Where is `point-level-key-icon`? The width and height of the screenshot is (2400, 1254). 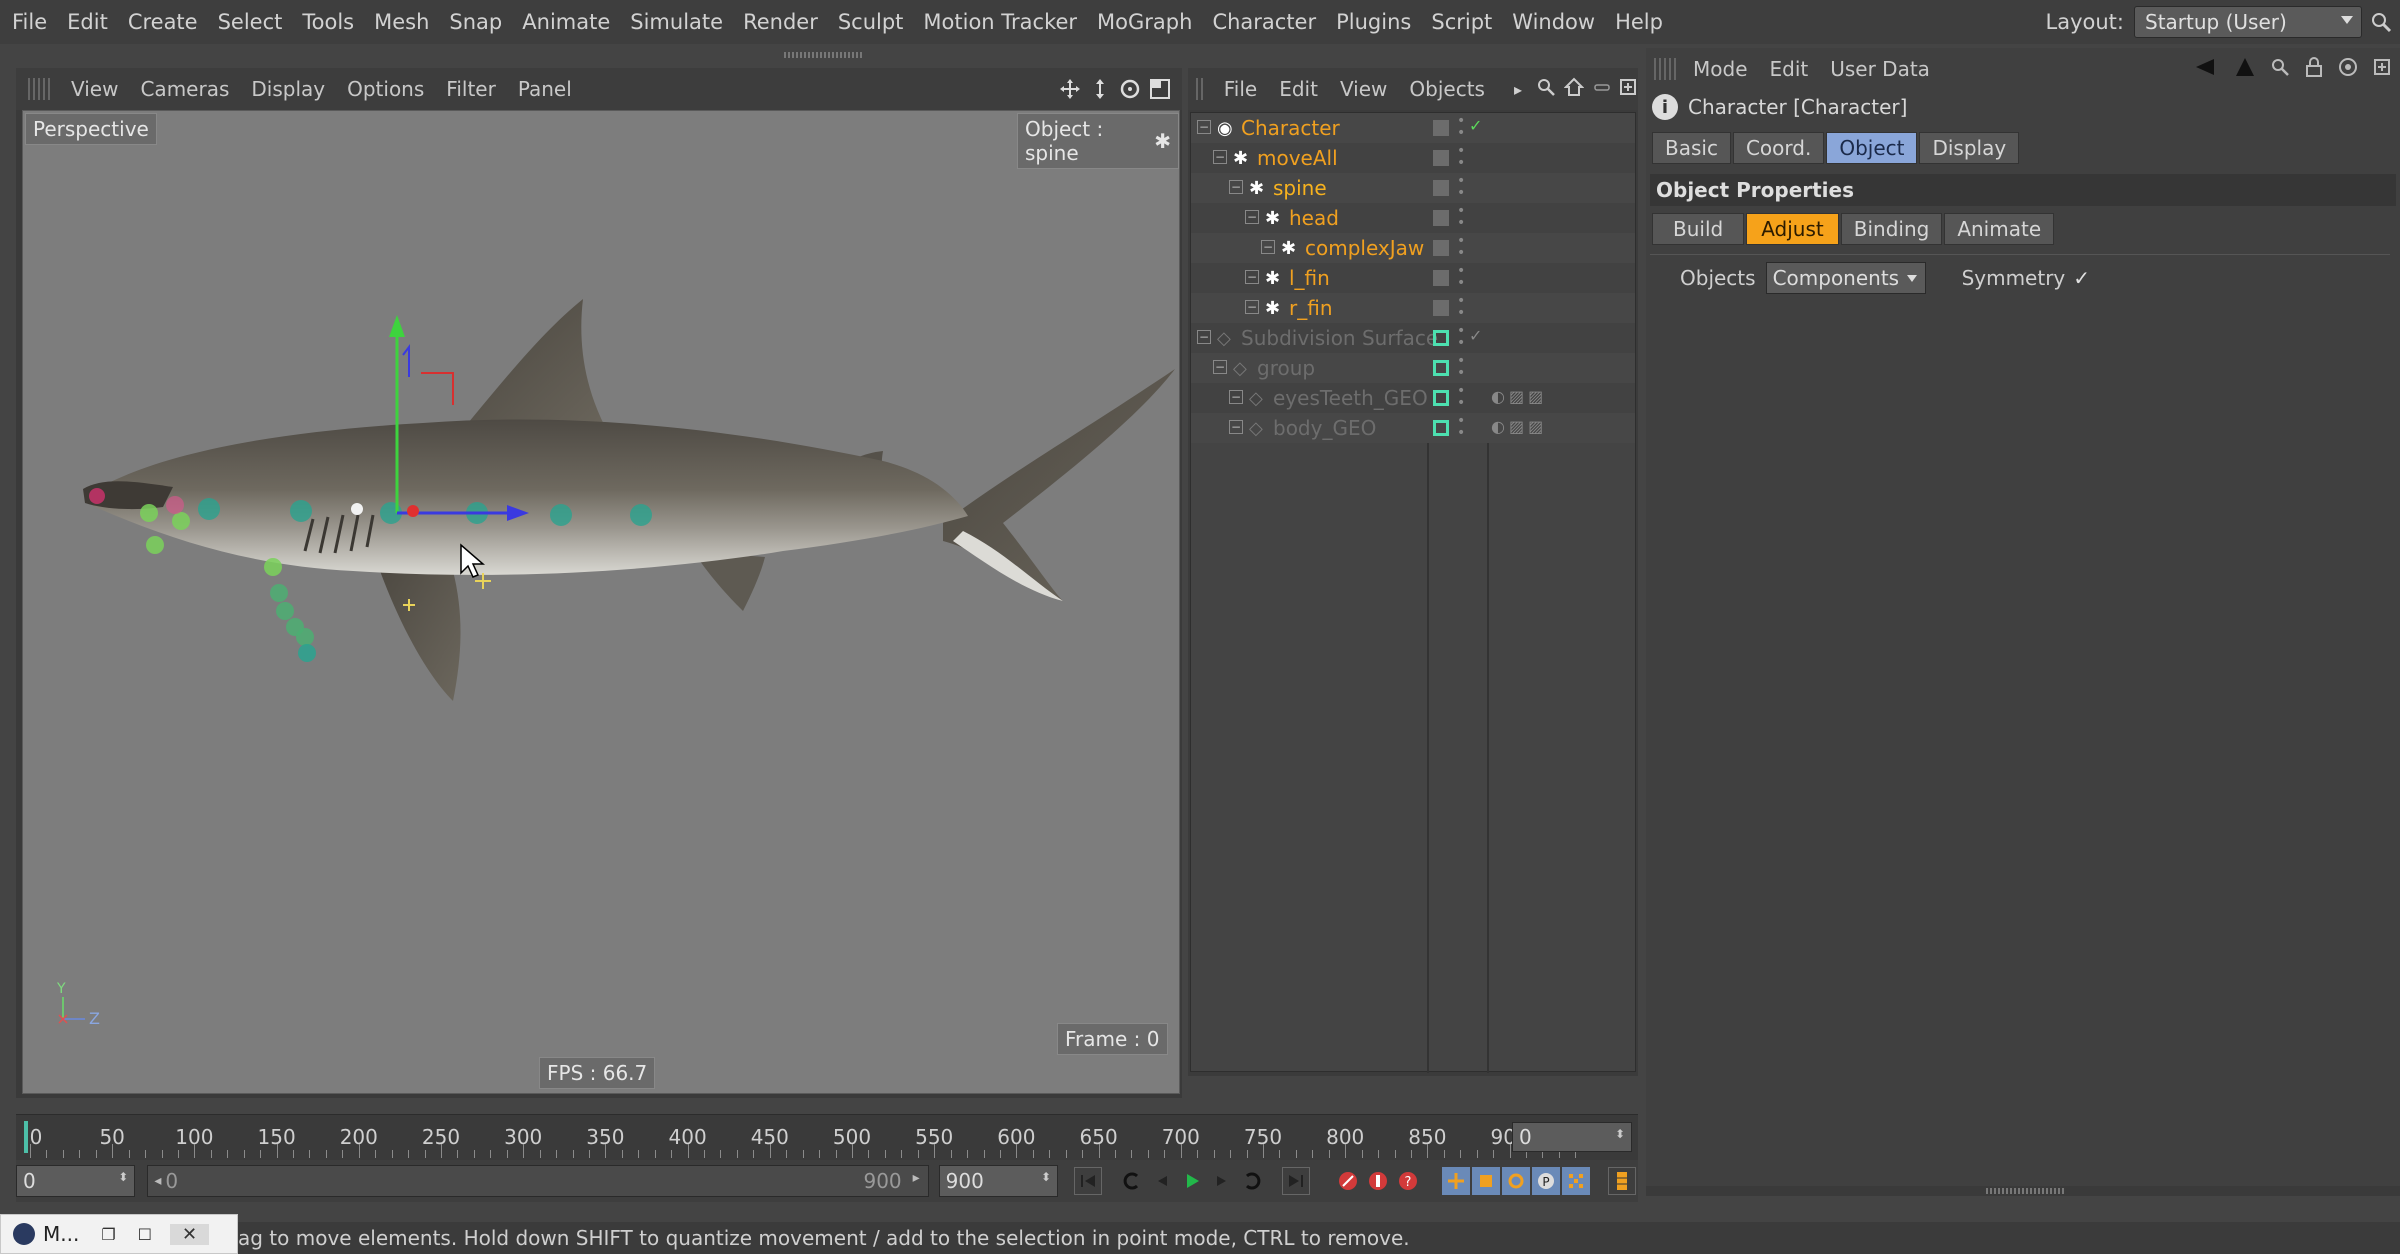 point-level-key-icon is located at coordinates (1576, 1181).